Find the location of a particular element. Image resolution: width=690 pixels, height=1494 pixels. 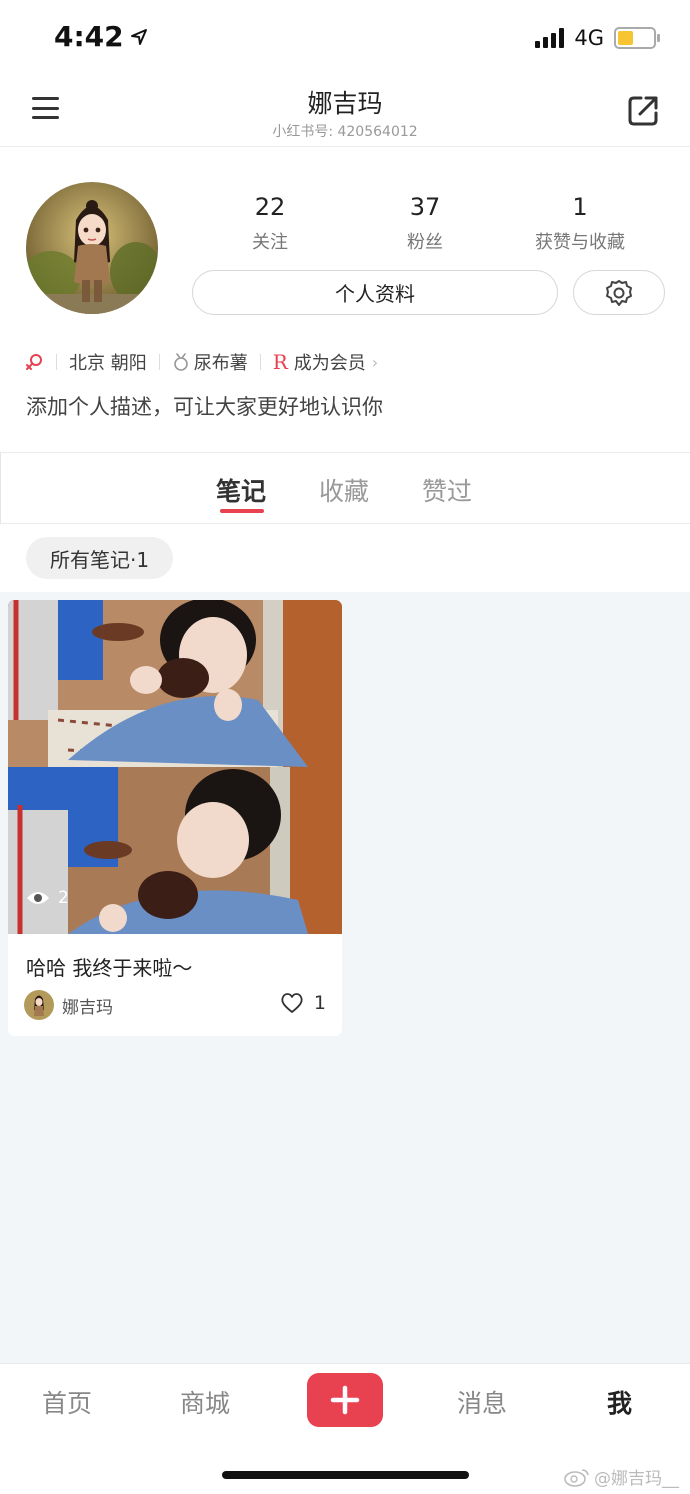

status-time-group: 4:42 is located at coordinates (101, 36).